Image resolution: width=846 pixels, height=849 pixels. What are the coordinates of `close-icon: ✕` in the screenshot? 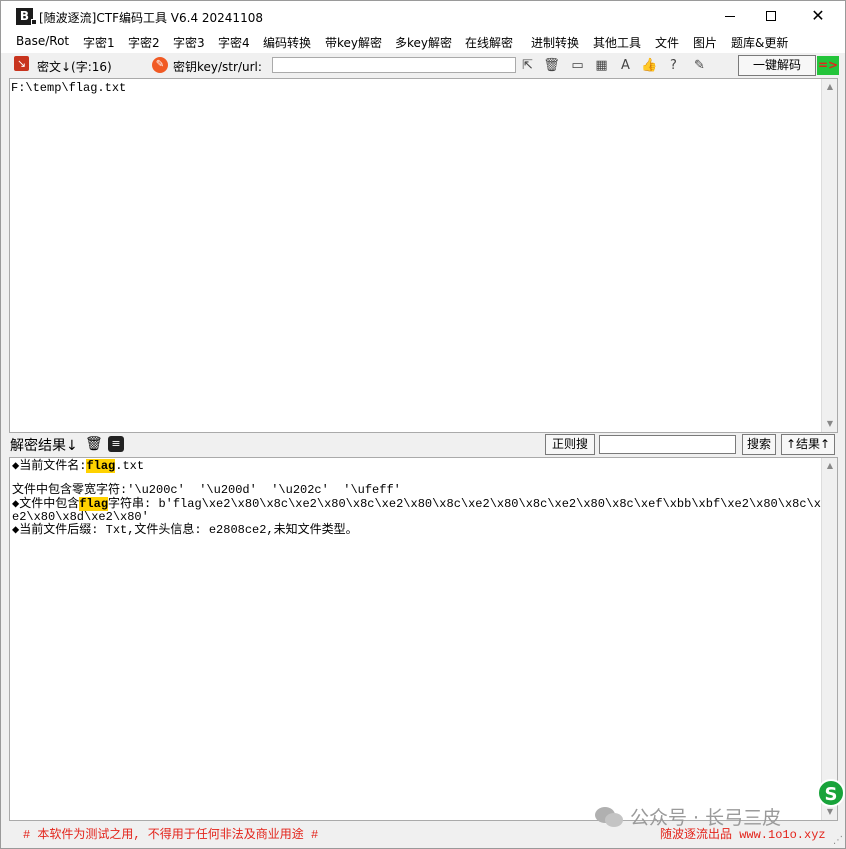 It's located at (818, 15).